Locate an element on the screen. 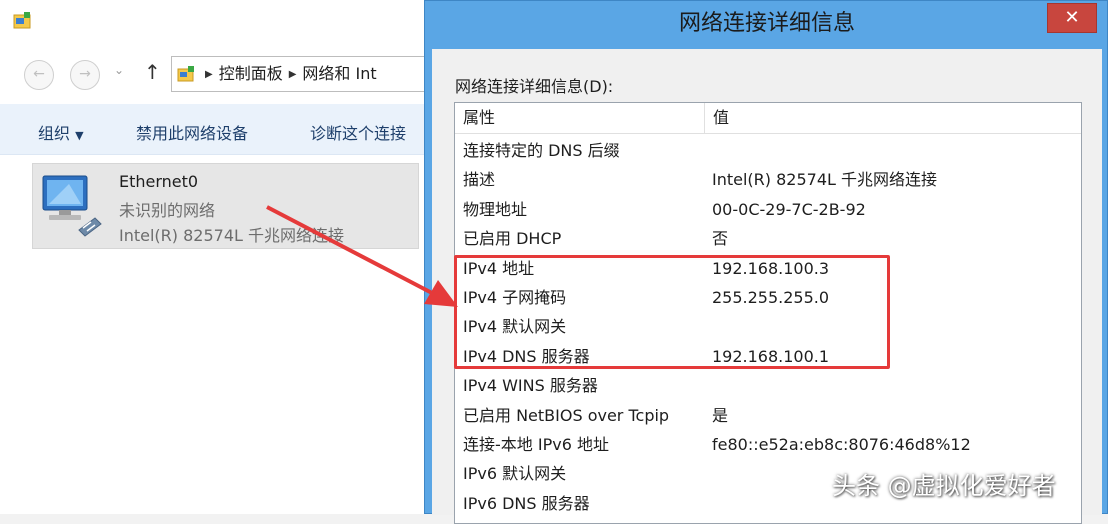 The height and width of the screenshot is (524, 1108). detail-property: IPv6 DNS 服务器 is located at coordinates (526, 503).